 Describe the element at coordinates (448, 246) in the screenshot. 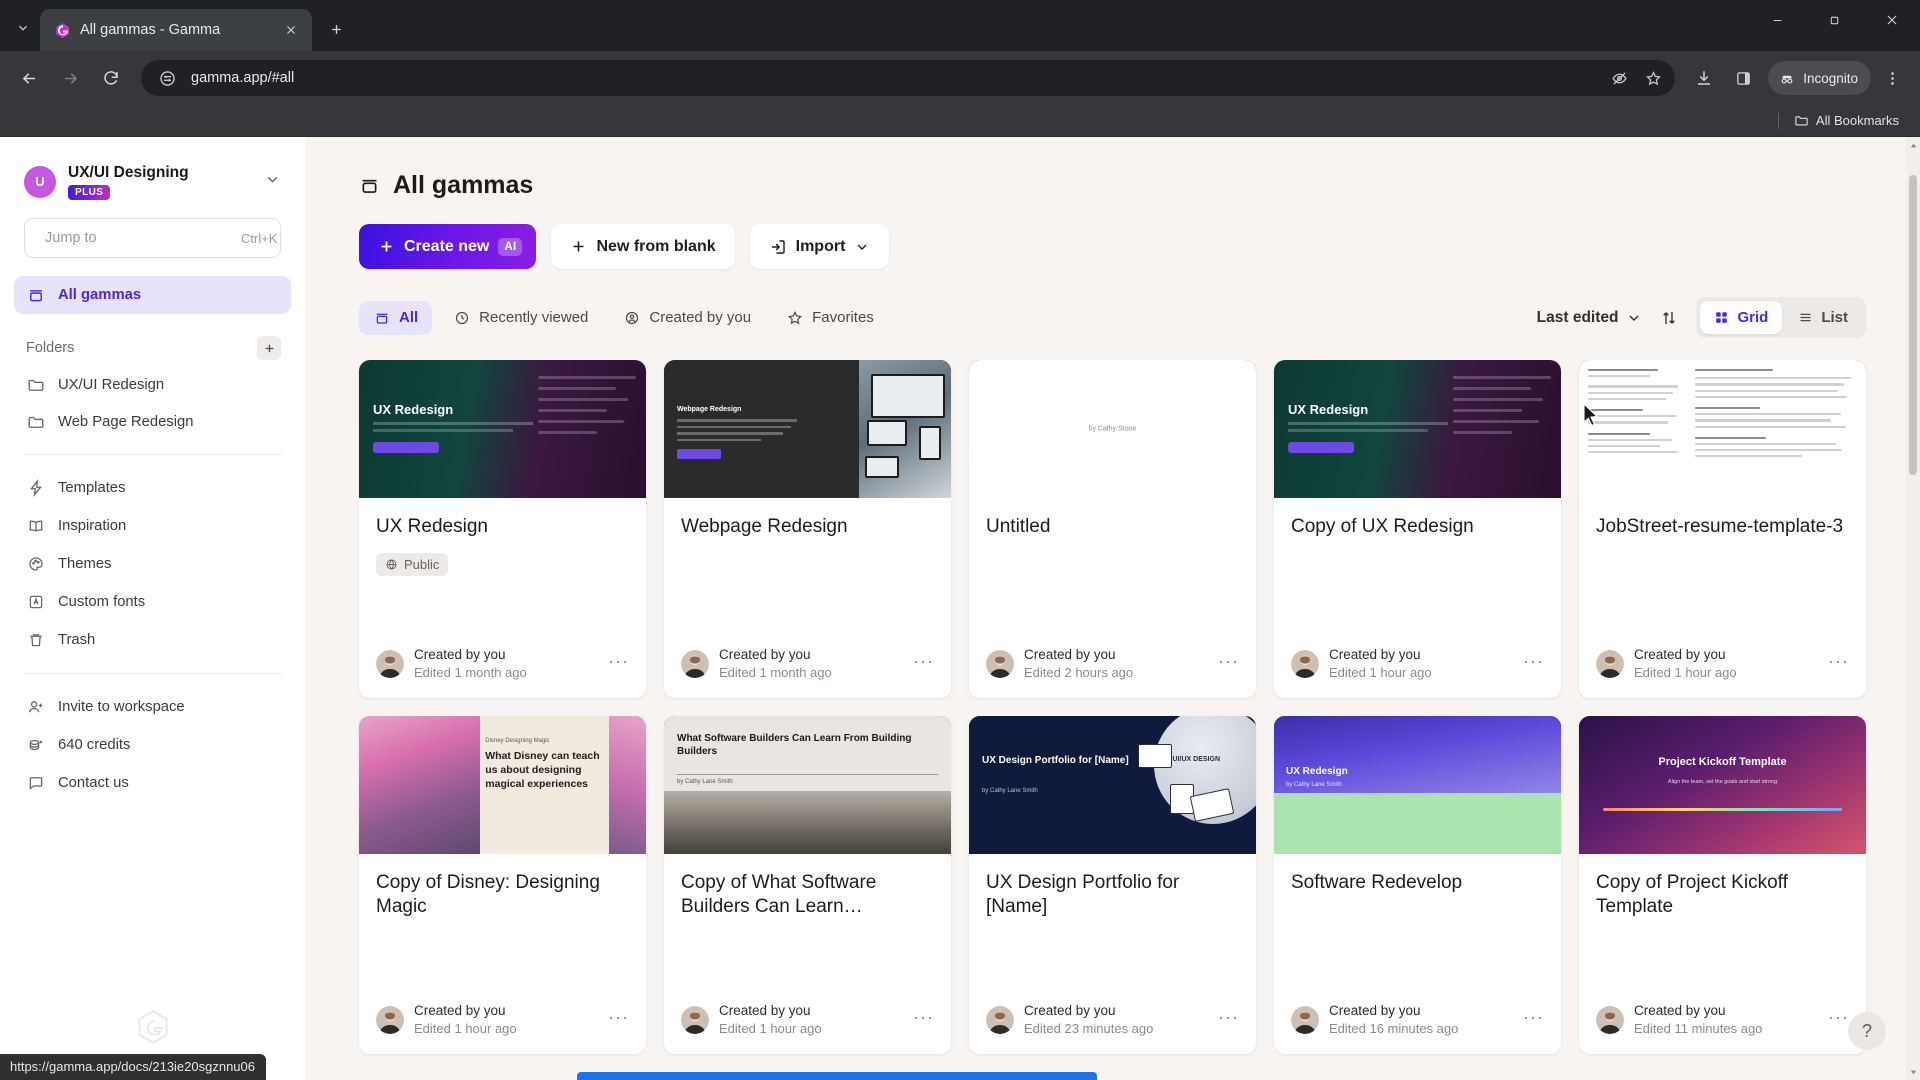

I see `create-new-button: Create new AI` at that location.